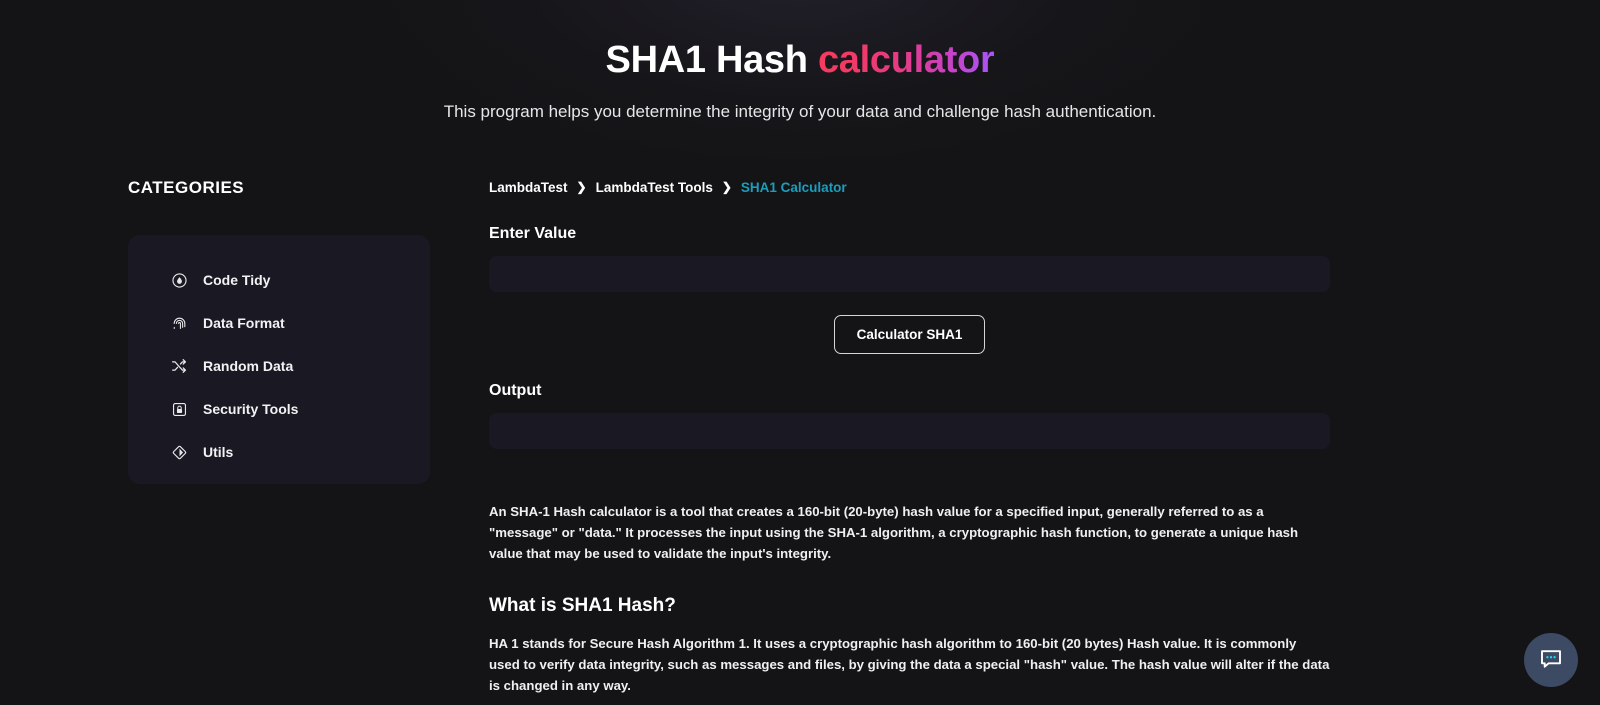 This screenshot has height=705, width=1600. What do you see at coordinates (279, 280) in the screenshot?
I see `sidebar-item-code-tidy: Code Tidy` at bounding box center [279, 280].